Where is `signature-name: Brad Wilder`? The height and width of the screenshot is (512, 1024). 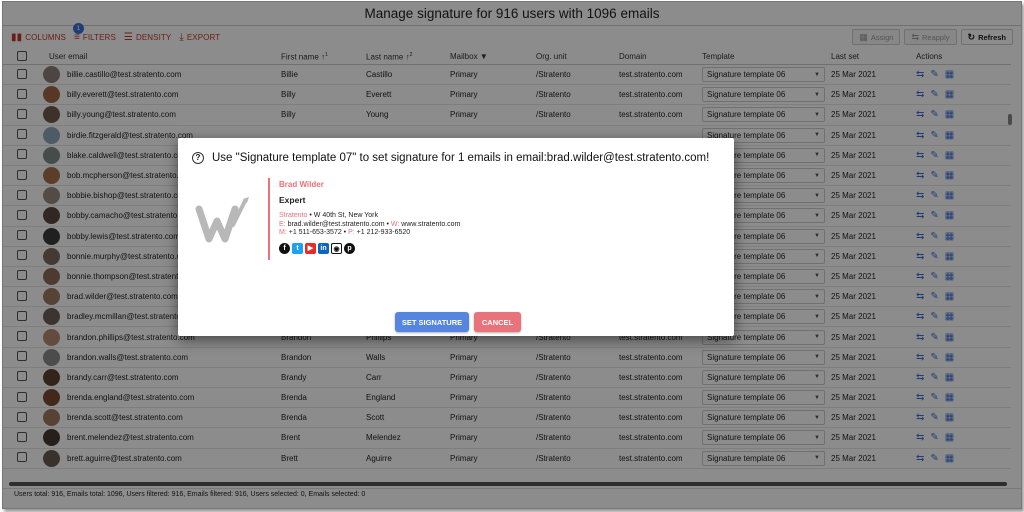 signature-name: Brad Wilder is located at coordinates (301, 184).